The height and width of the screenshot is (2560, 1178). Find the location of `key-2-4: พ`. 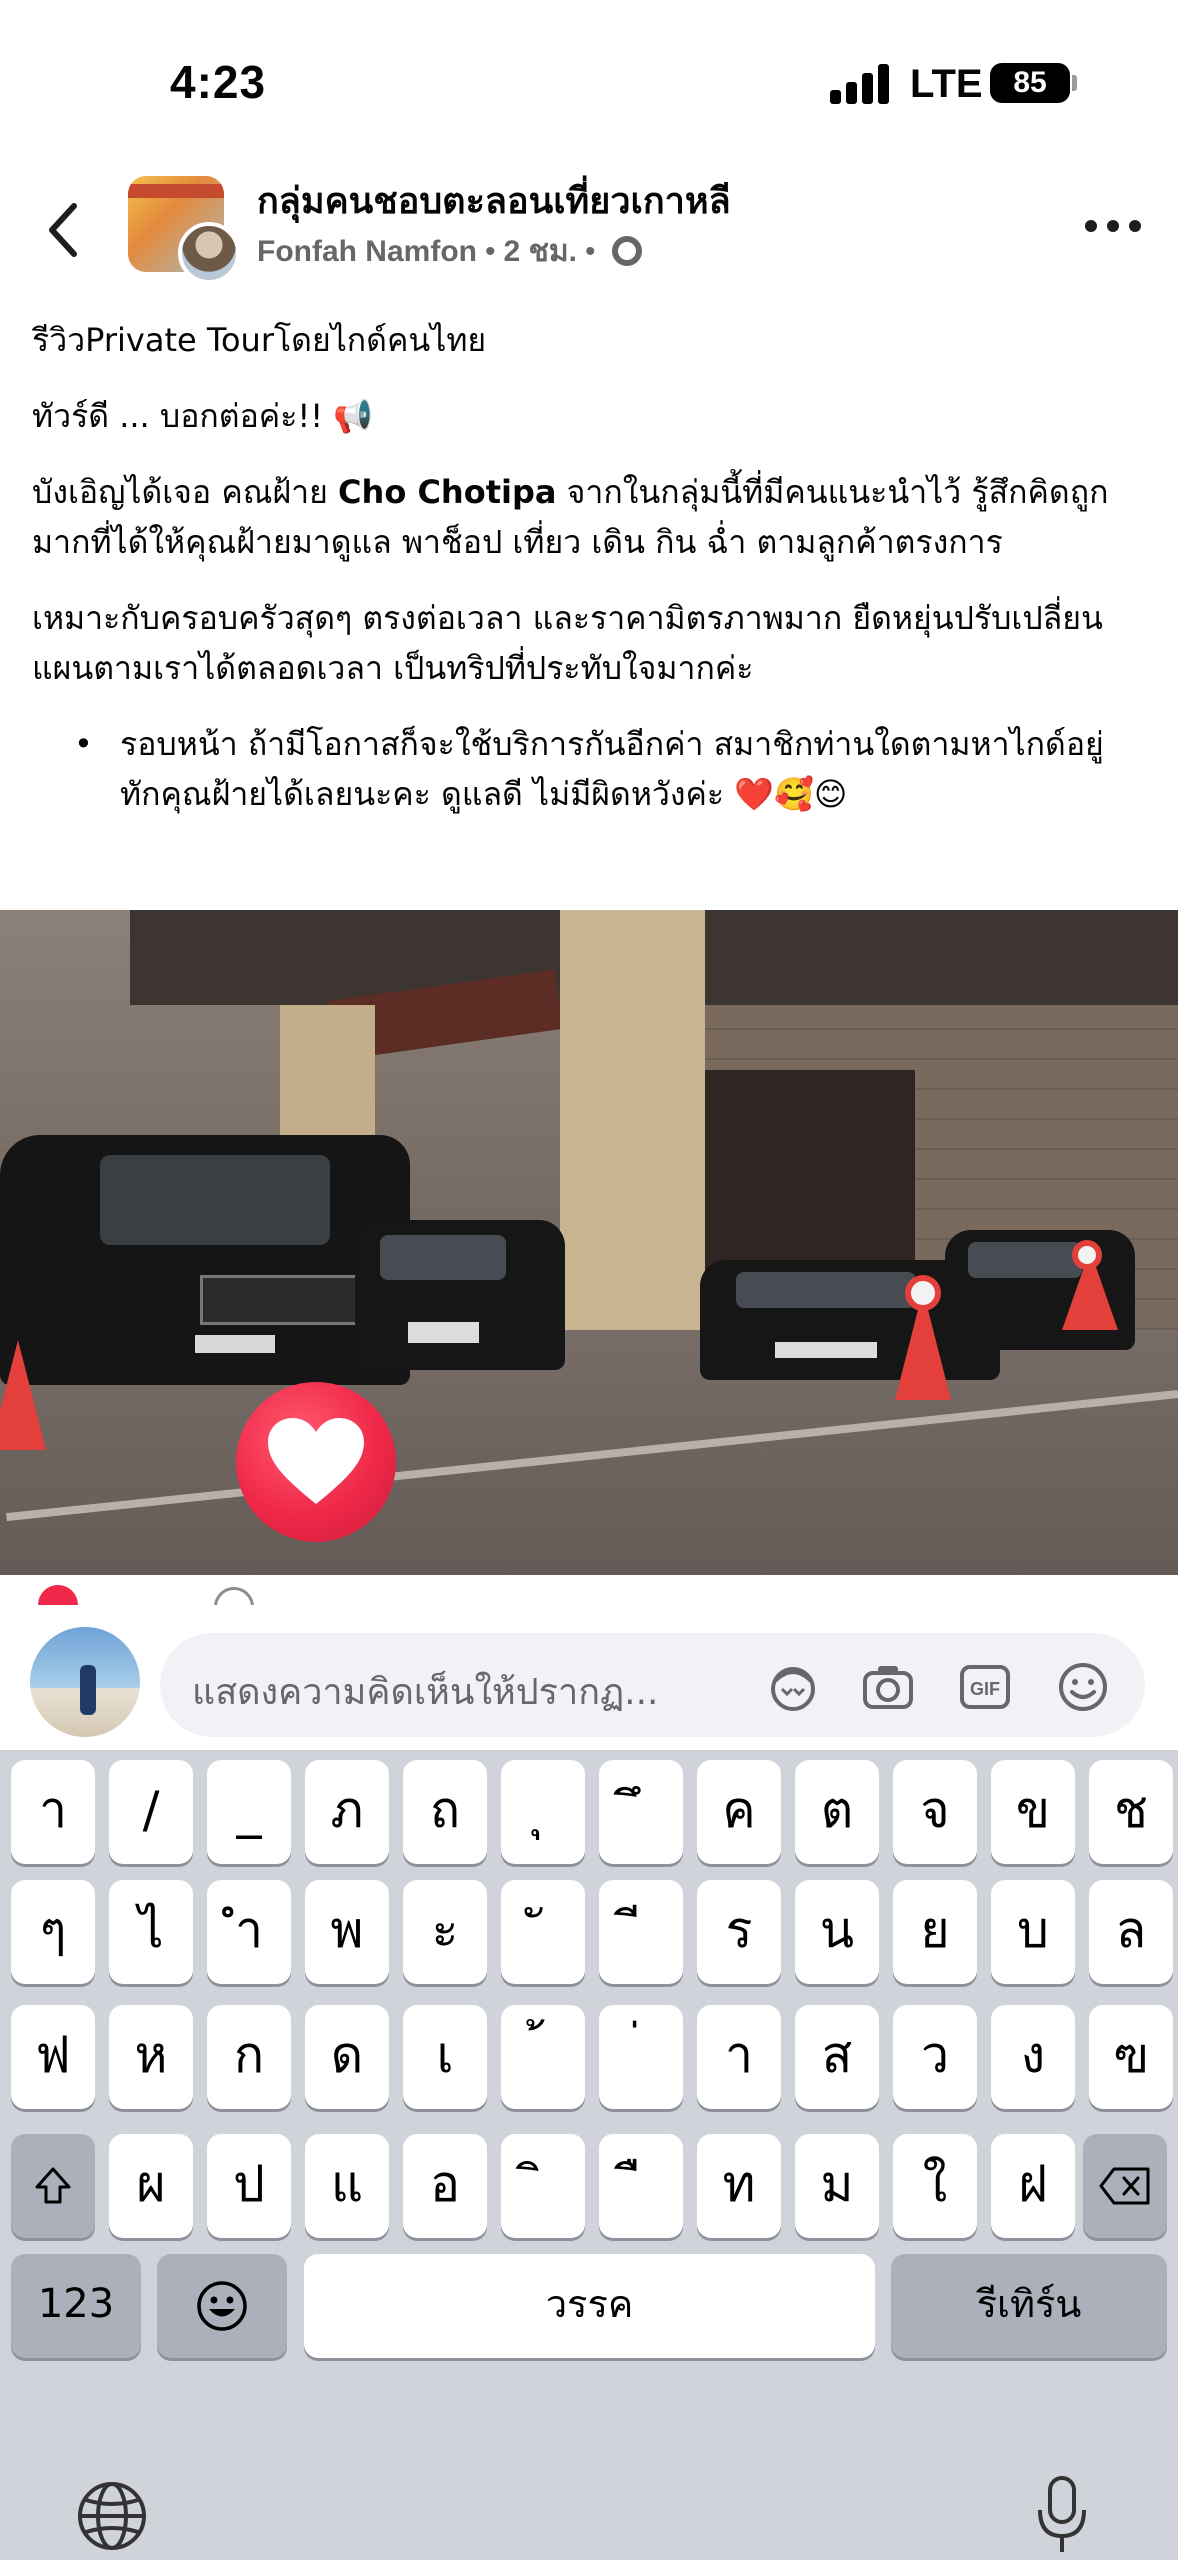

key-2-4: พ is located at coordinates (347, 1932).